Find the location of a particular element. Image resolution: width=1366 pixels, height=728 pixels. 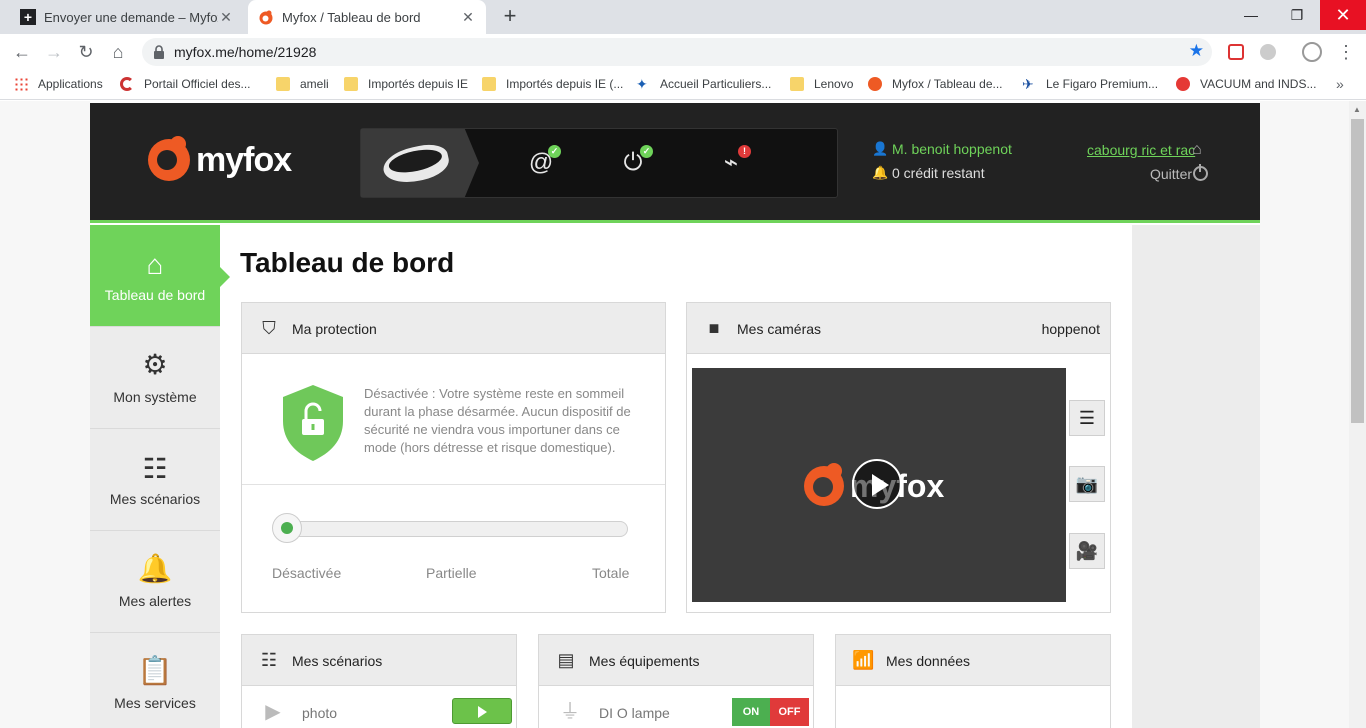

alarm-monitor-icon: ⌁! is located at coordinates (733, 162).